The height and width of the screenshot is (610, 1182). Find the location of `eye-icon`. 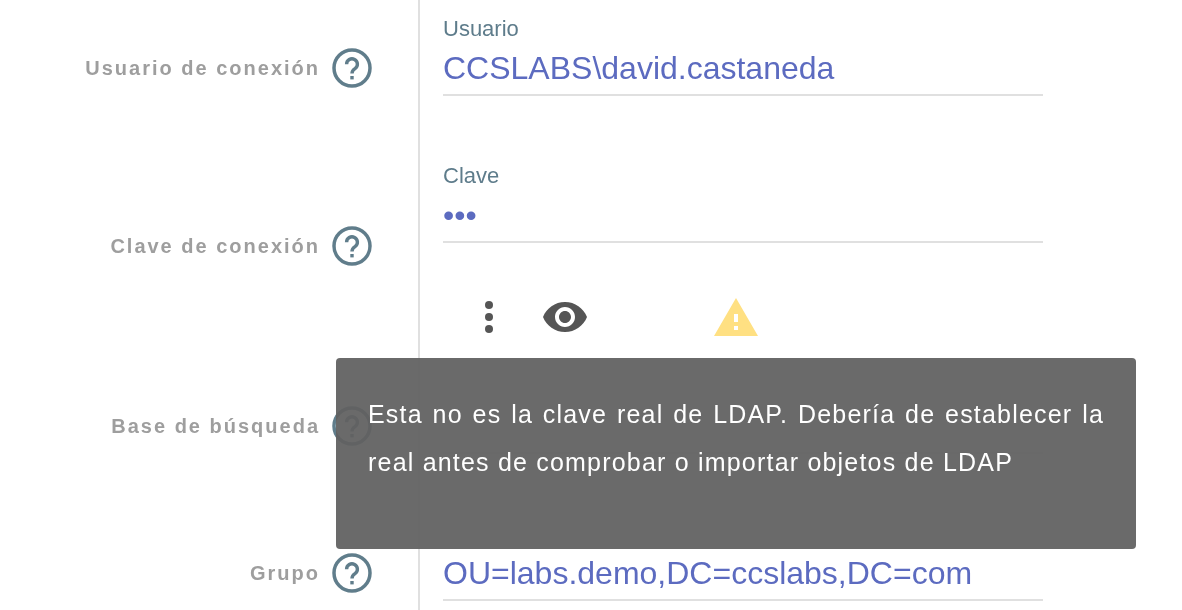

eye-icon is located at coordinates (565, 317).